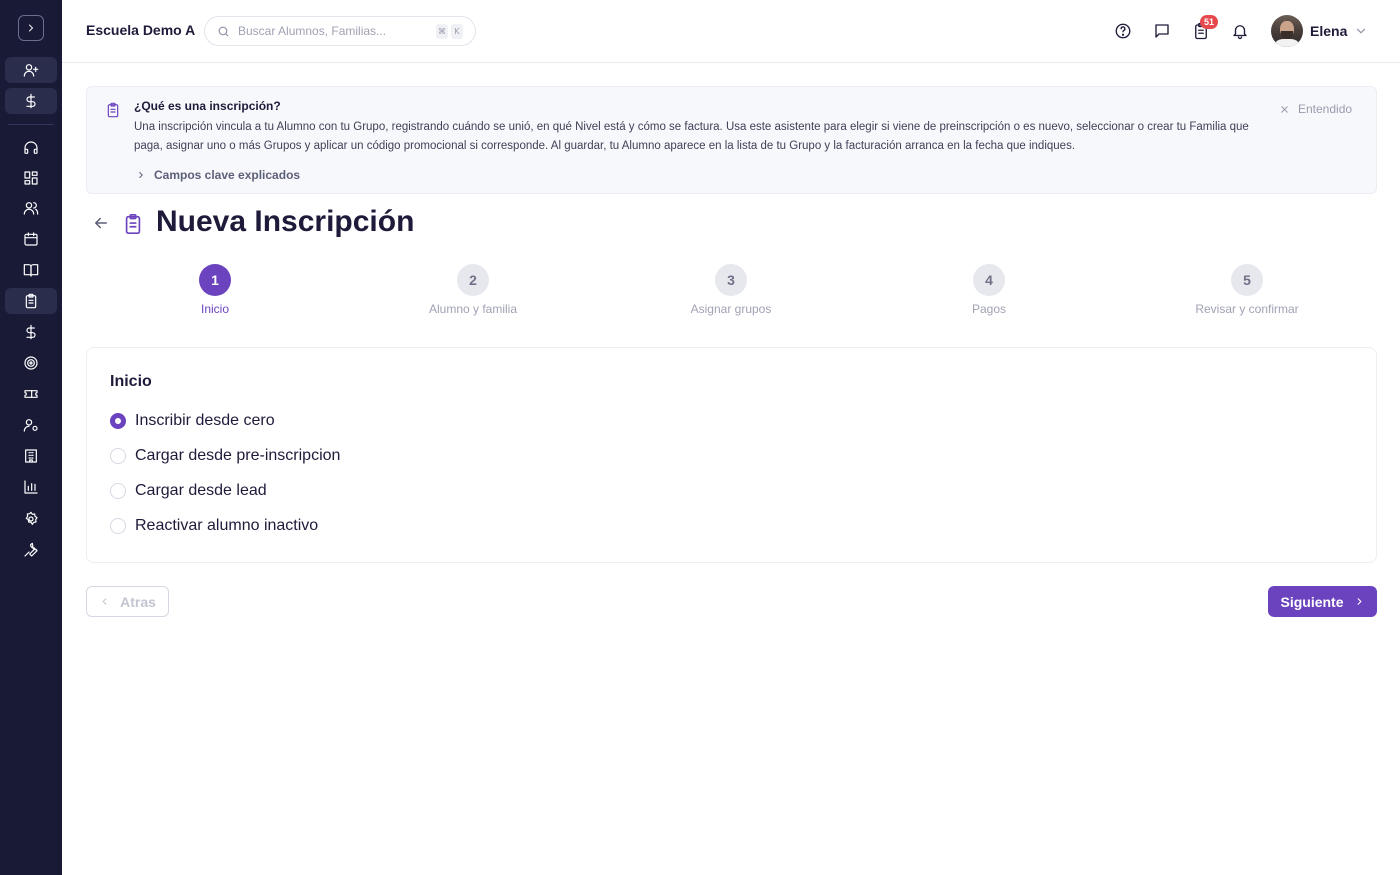  I want to click on step-5: 5 Revisar y confirmar, so click(1247, 290).